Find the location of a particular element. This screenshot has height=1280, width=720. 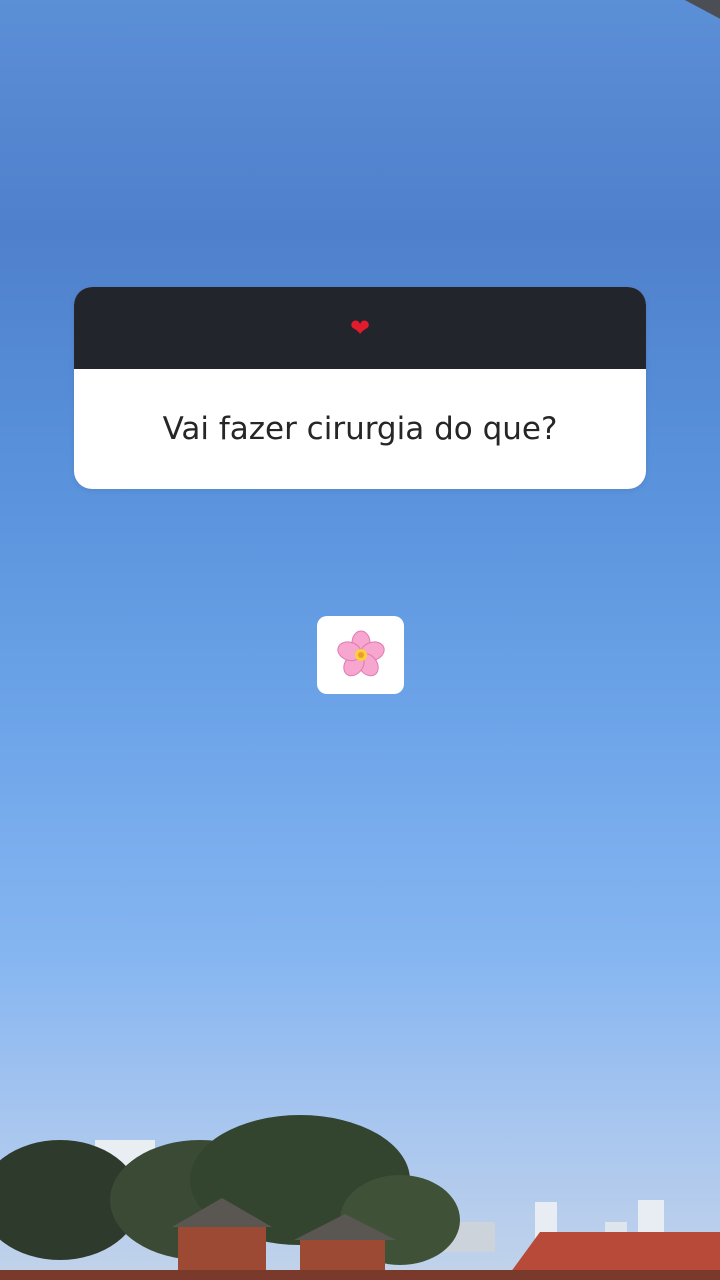

cityscape-background is located at coordinates (360, 1197).